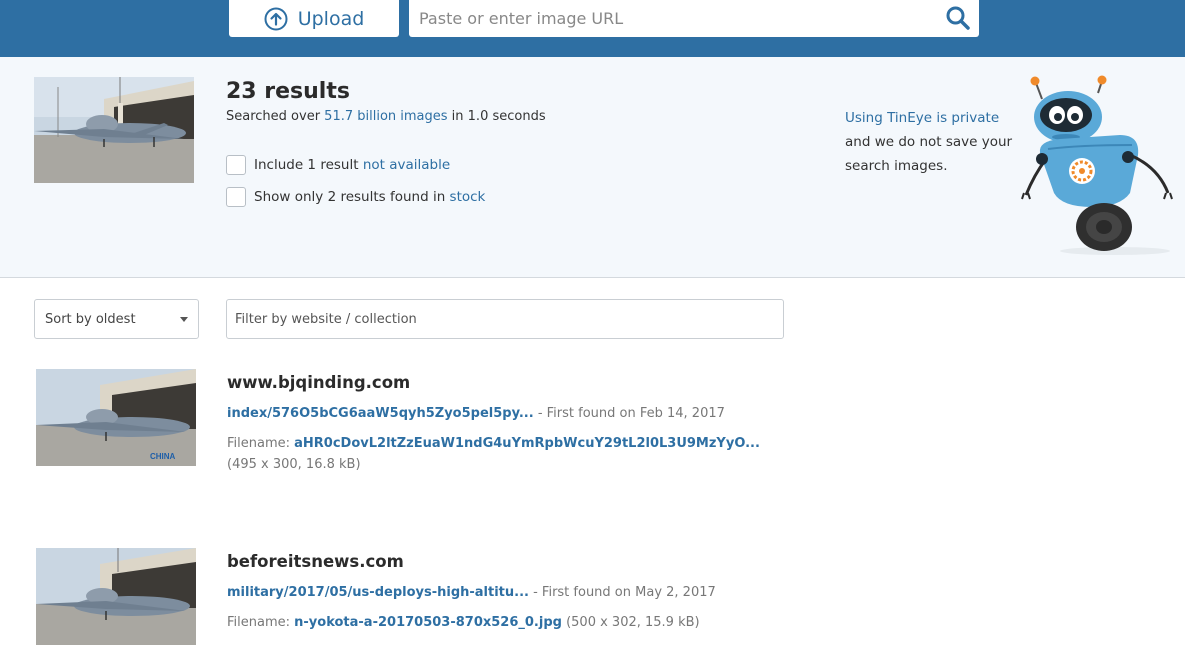 The height and width of the screenshot is (645, 1185). I want to click on result-details: (495 x 300, 16.8 kB), so click(294, 464).